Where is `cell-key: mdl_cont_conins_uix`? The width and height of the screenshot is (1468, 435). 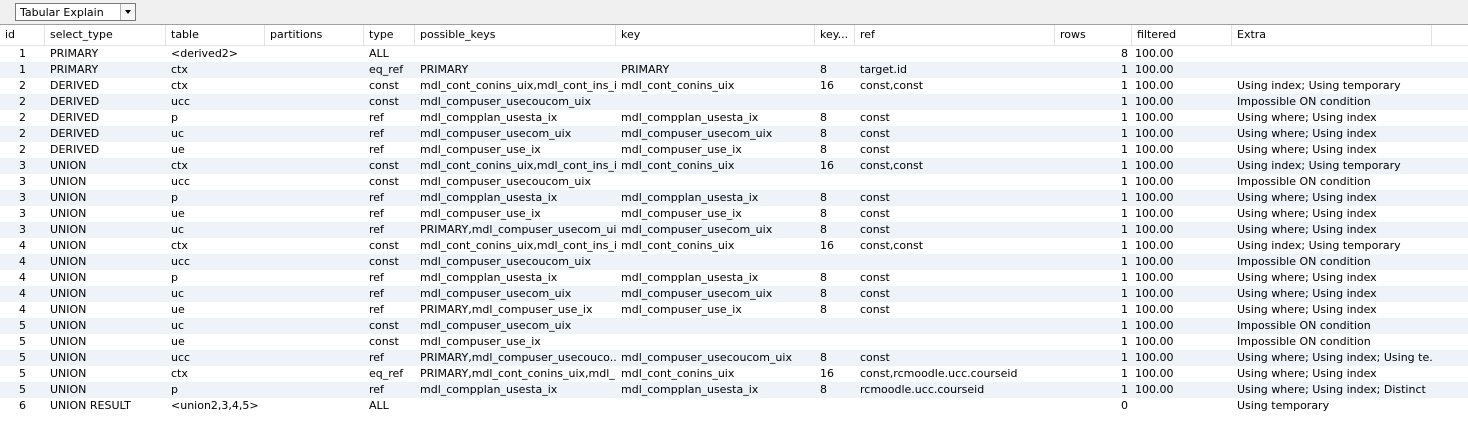
cell-key: mdl_cont_conins_uix is located at coordinates (715, 166).